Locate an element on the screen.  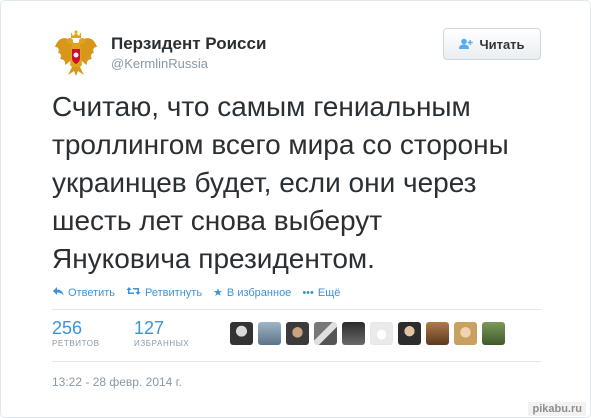
retweet-label: Ретвитнуть is located at coordinates (174, 292).